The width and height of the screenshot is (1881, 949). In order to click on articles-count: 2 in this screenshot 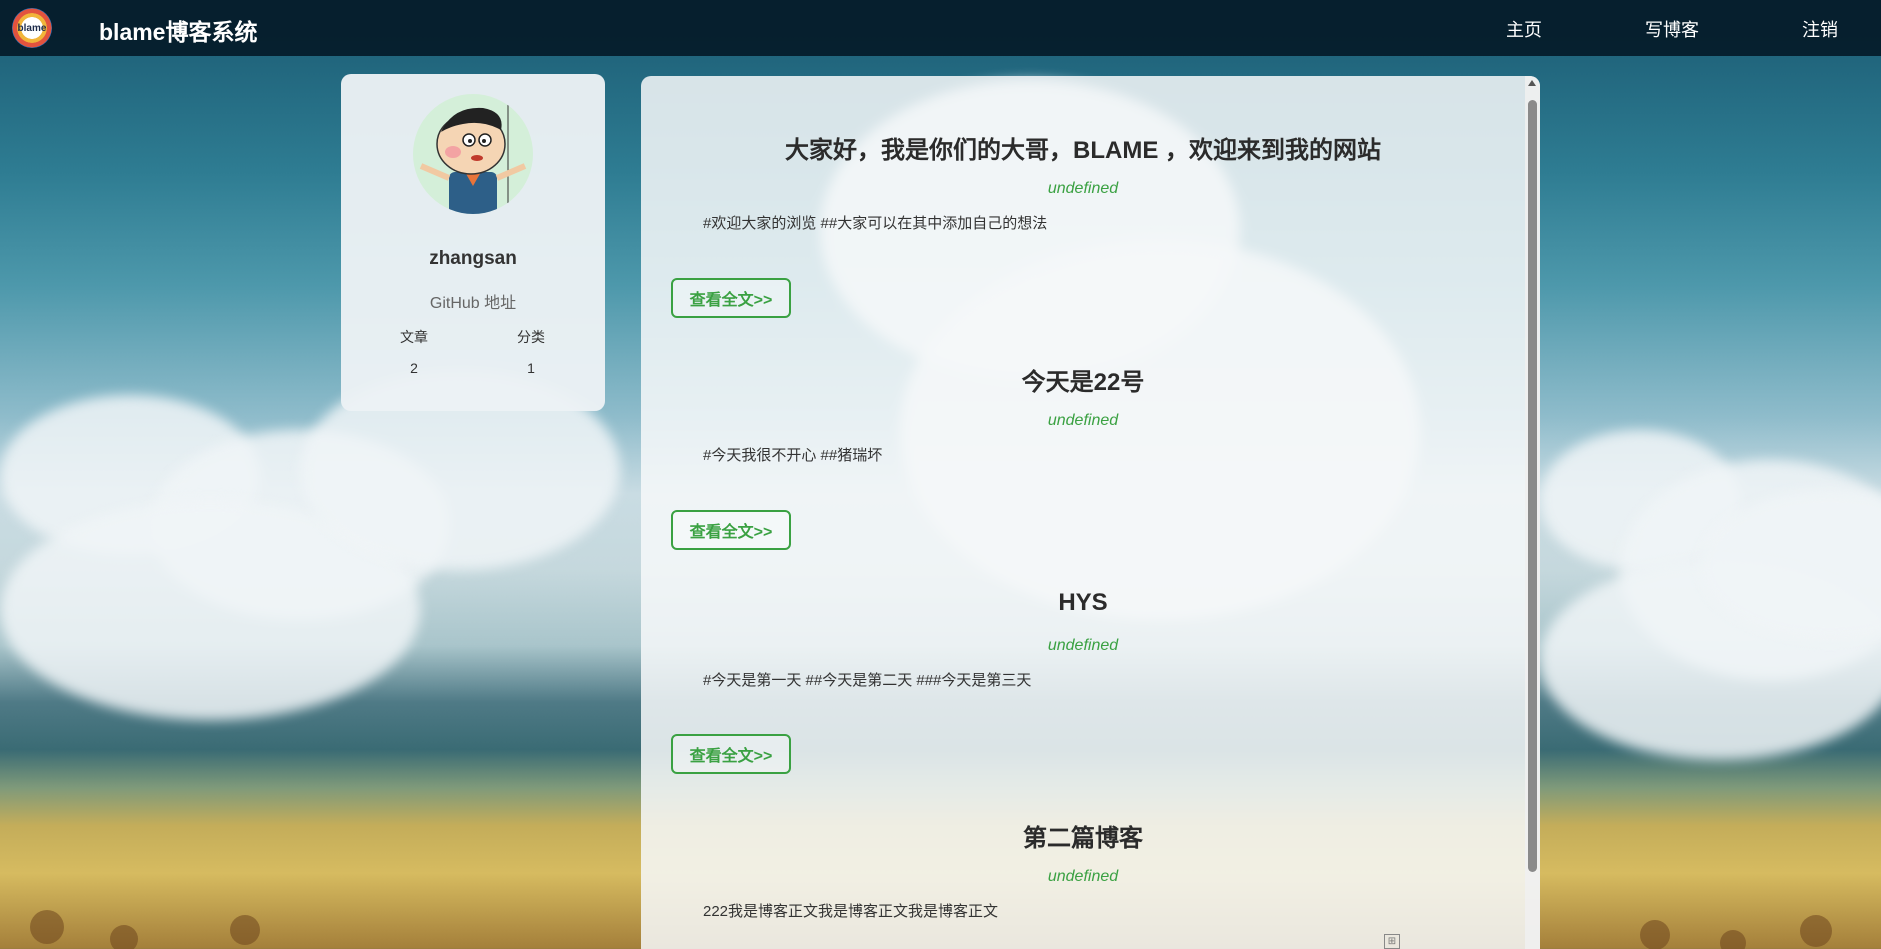, I will do `click(414, 368)`.